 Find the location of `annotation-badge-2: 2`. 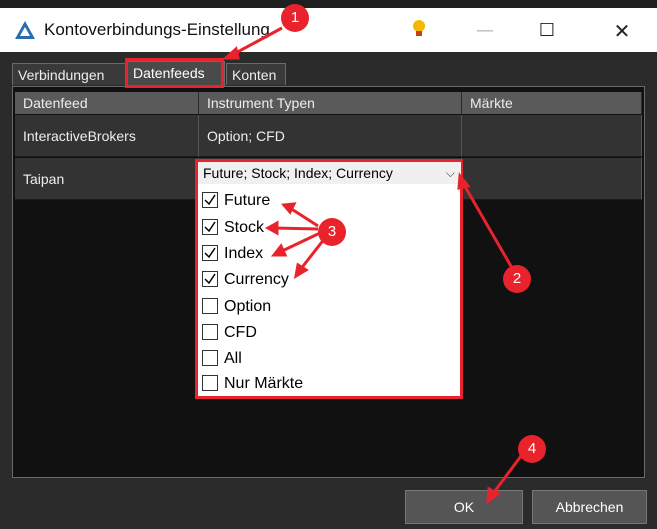

annotation-badge-2: 2 is located at coordinates (517, 279).